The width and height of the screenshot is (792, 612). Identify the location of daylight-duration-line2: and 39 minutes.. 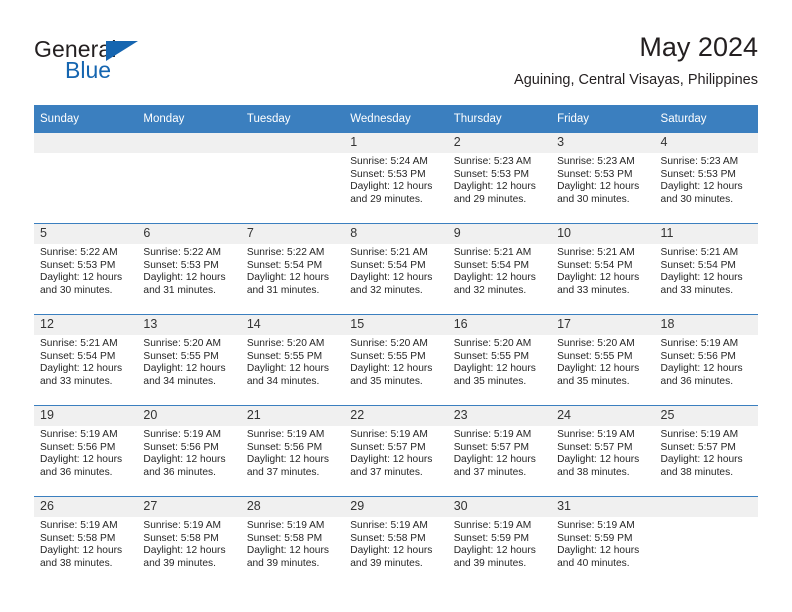
(386, 563).